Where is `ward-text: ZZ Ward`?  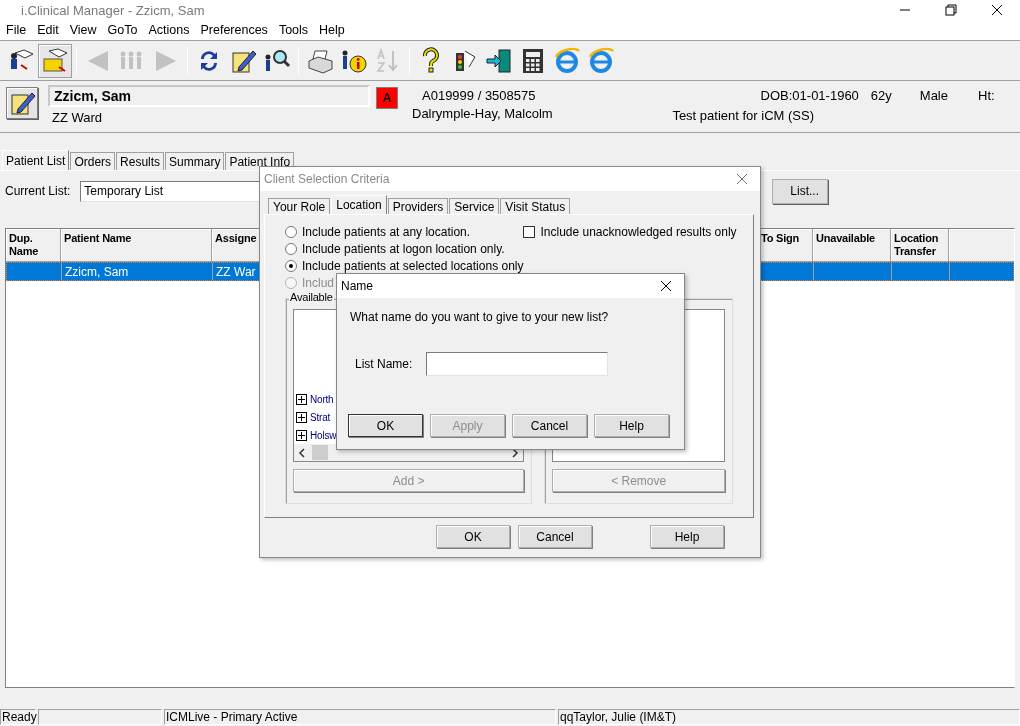 ward-text: ZZ Ward is located at coordinates (77, 118).